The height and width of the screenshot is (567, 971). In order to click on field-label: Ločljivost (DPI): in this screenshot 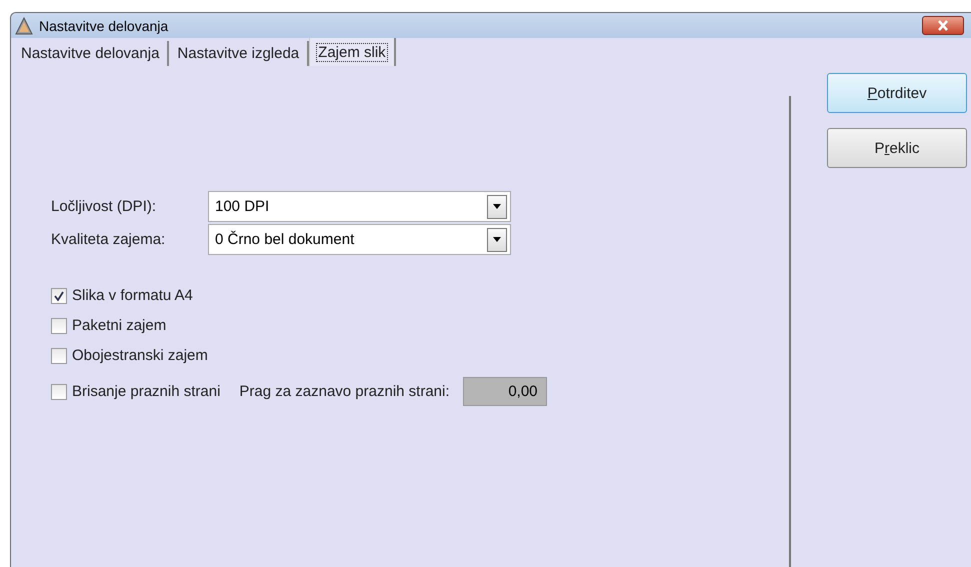, I will do `click(104, 206)`.